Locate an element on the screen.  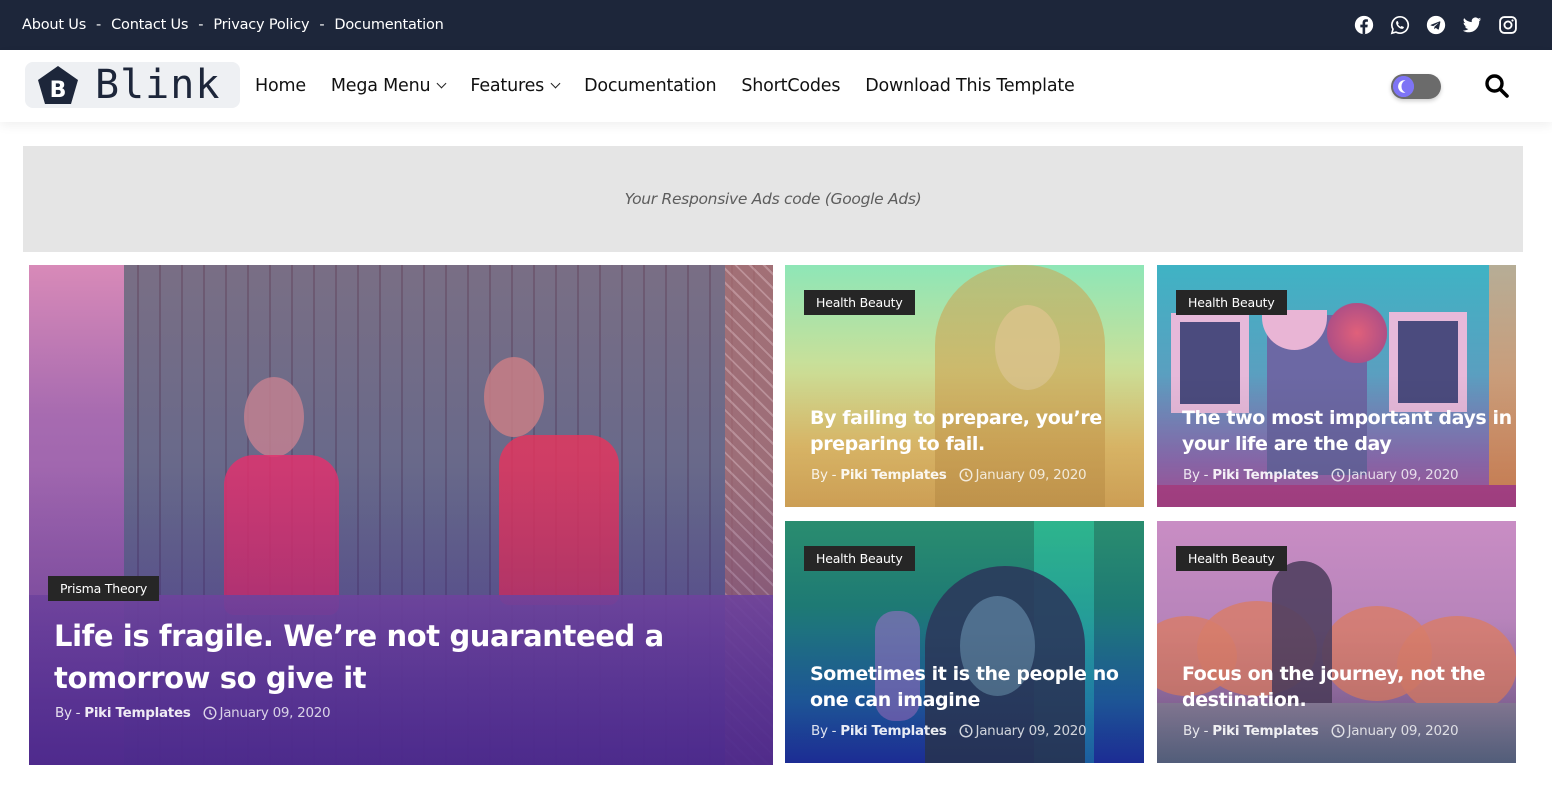
logo-letter: B is located at coordinates (58, 90).